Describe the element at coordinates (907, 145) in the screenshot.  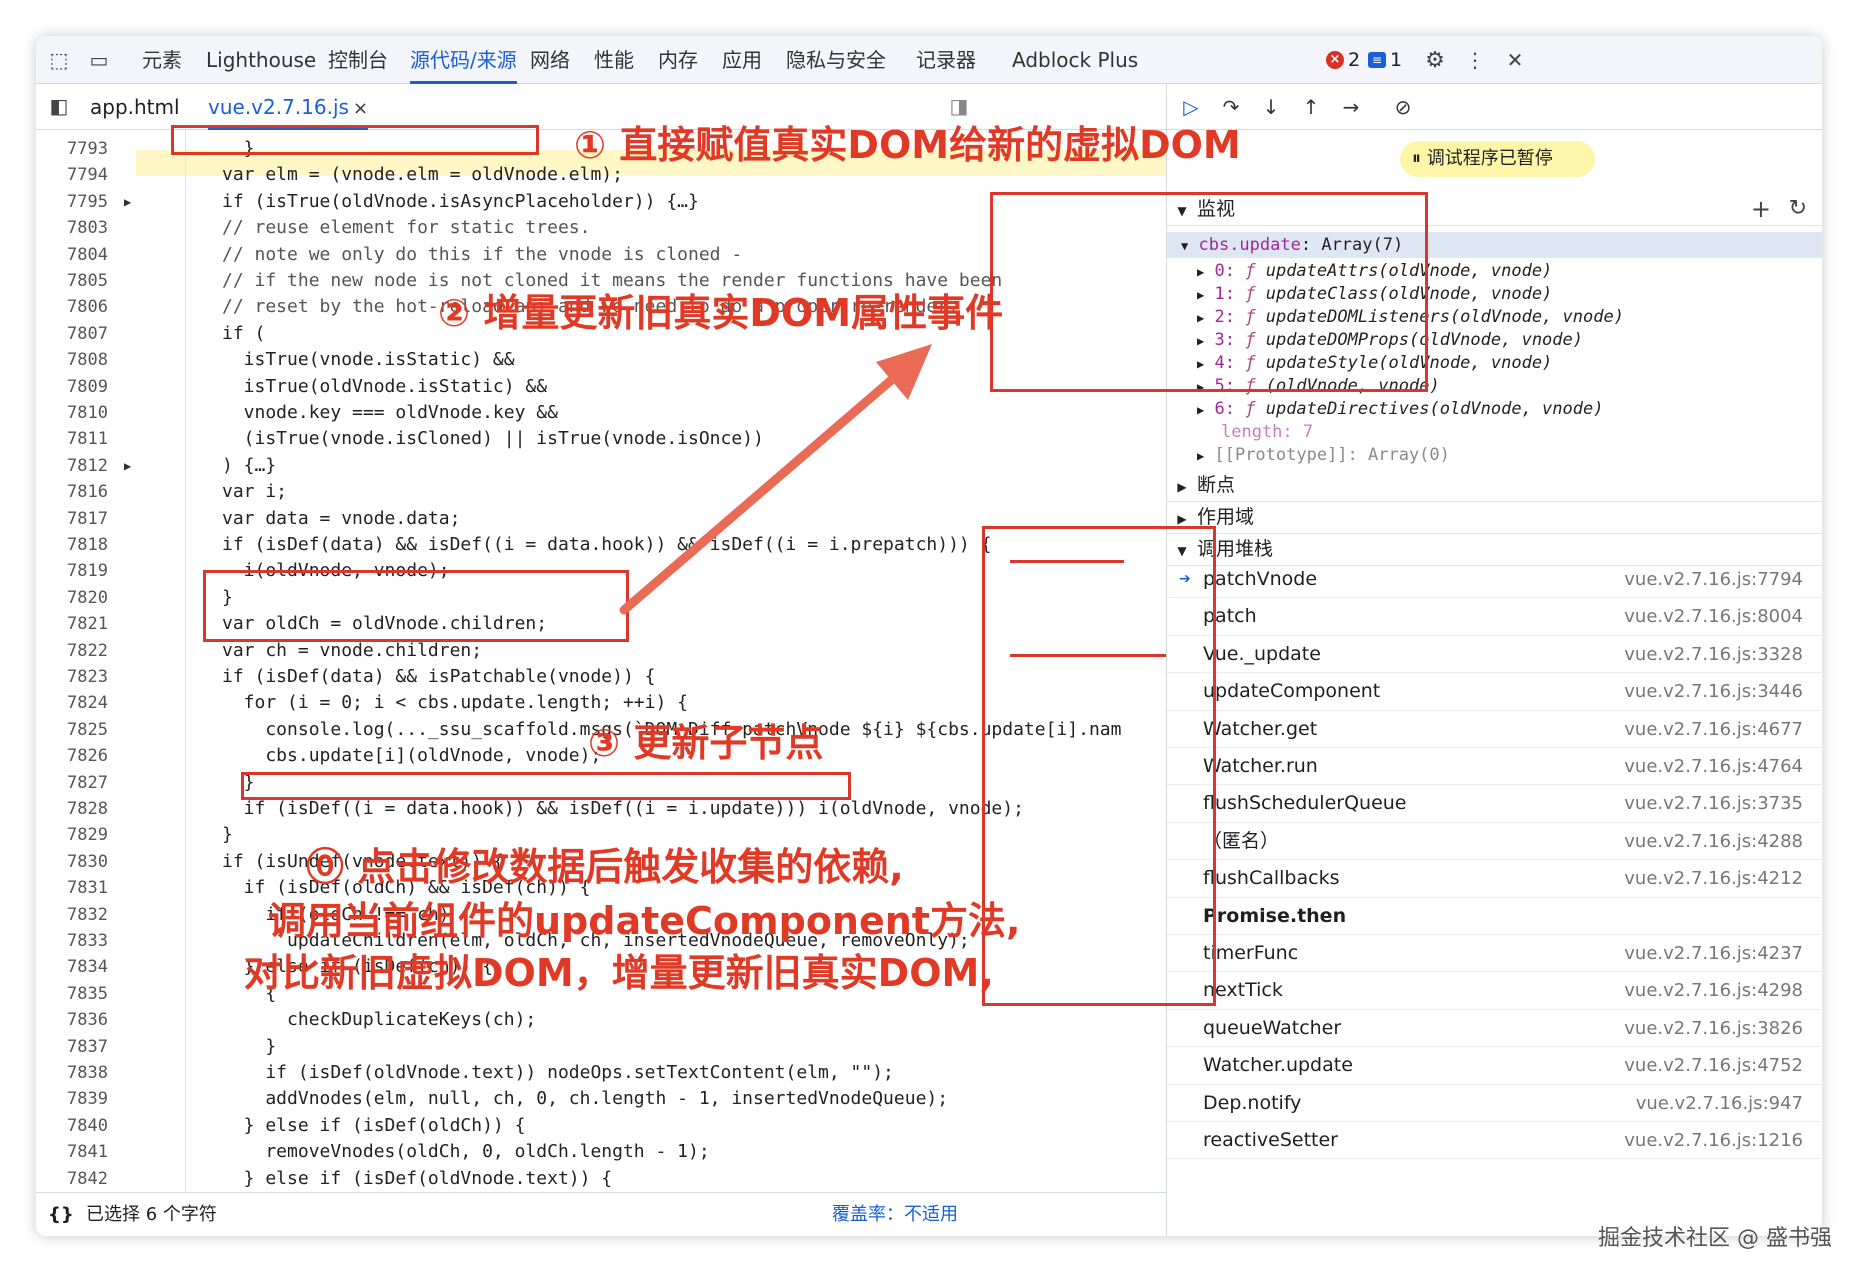
I see `annotation-step-1: ① 直接赋值真实DOM给新的虚拟DOM` at that location.